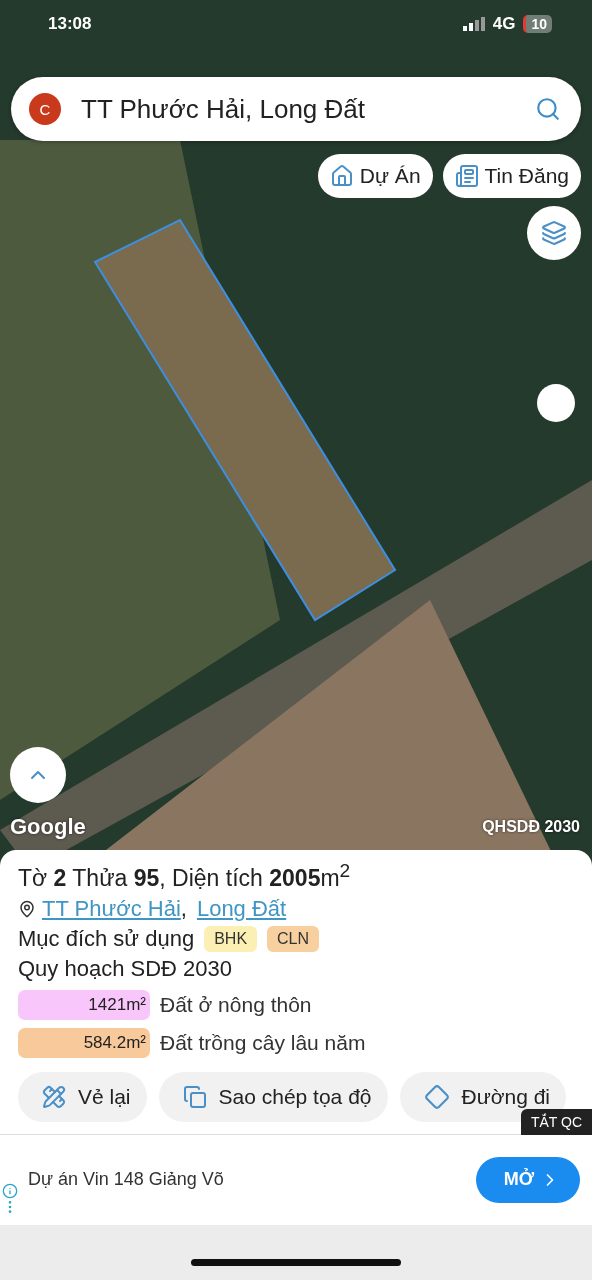 The image size is (592, 1280). What do you see at coordinates (27, 908) in the screenshot?
I see `location-pin-icon` at bounding box center [27, 908].